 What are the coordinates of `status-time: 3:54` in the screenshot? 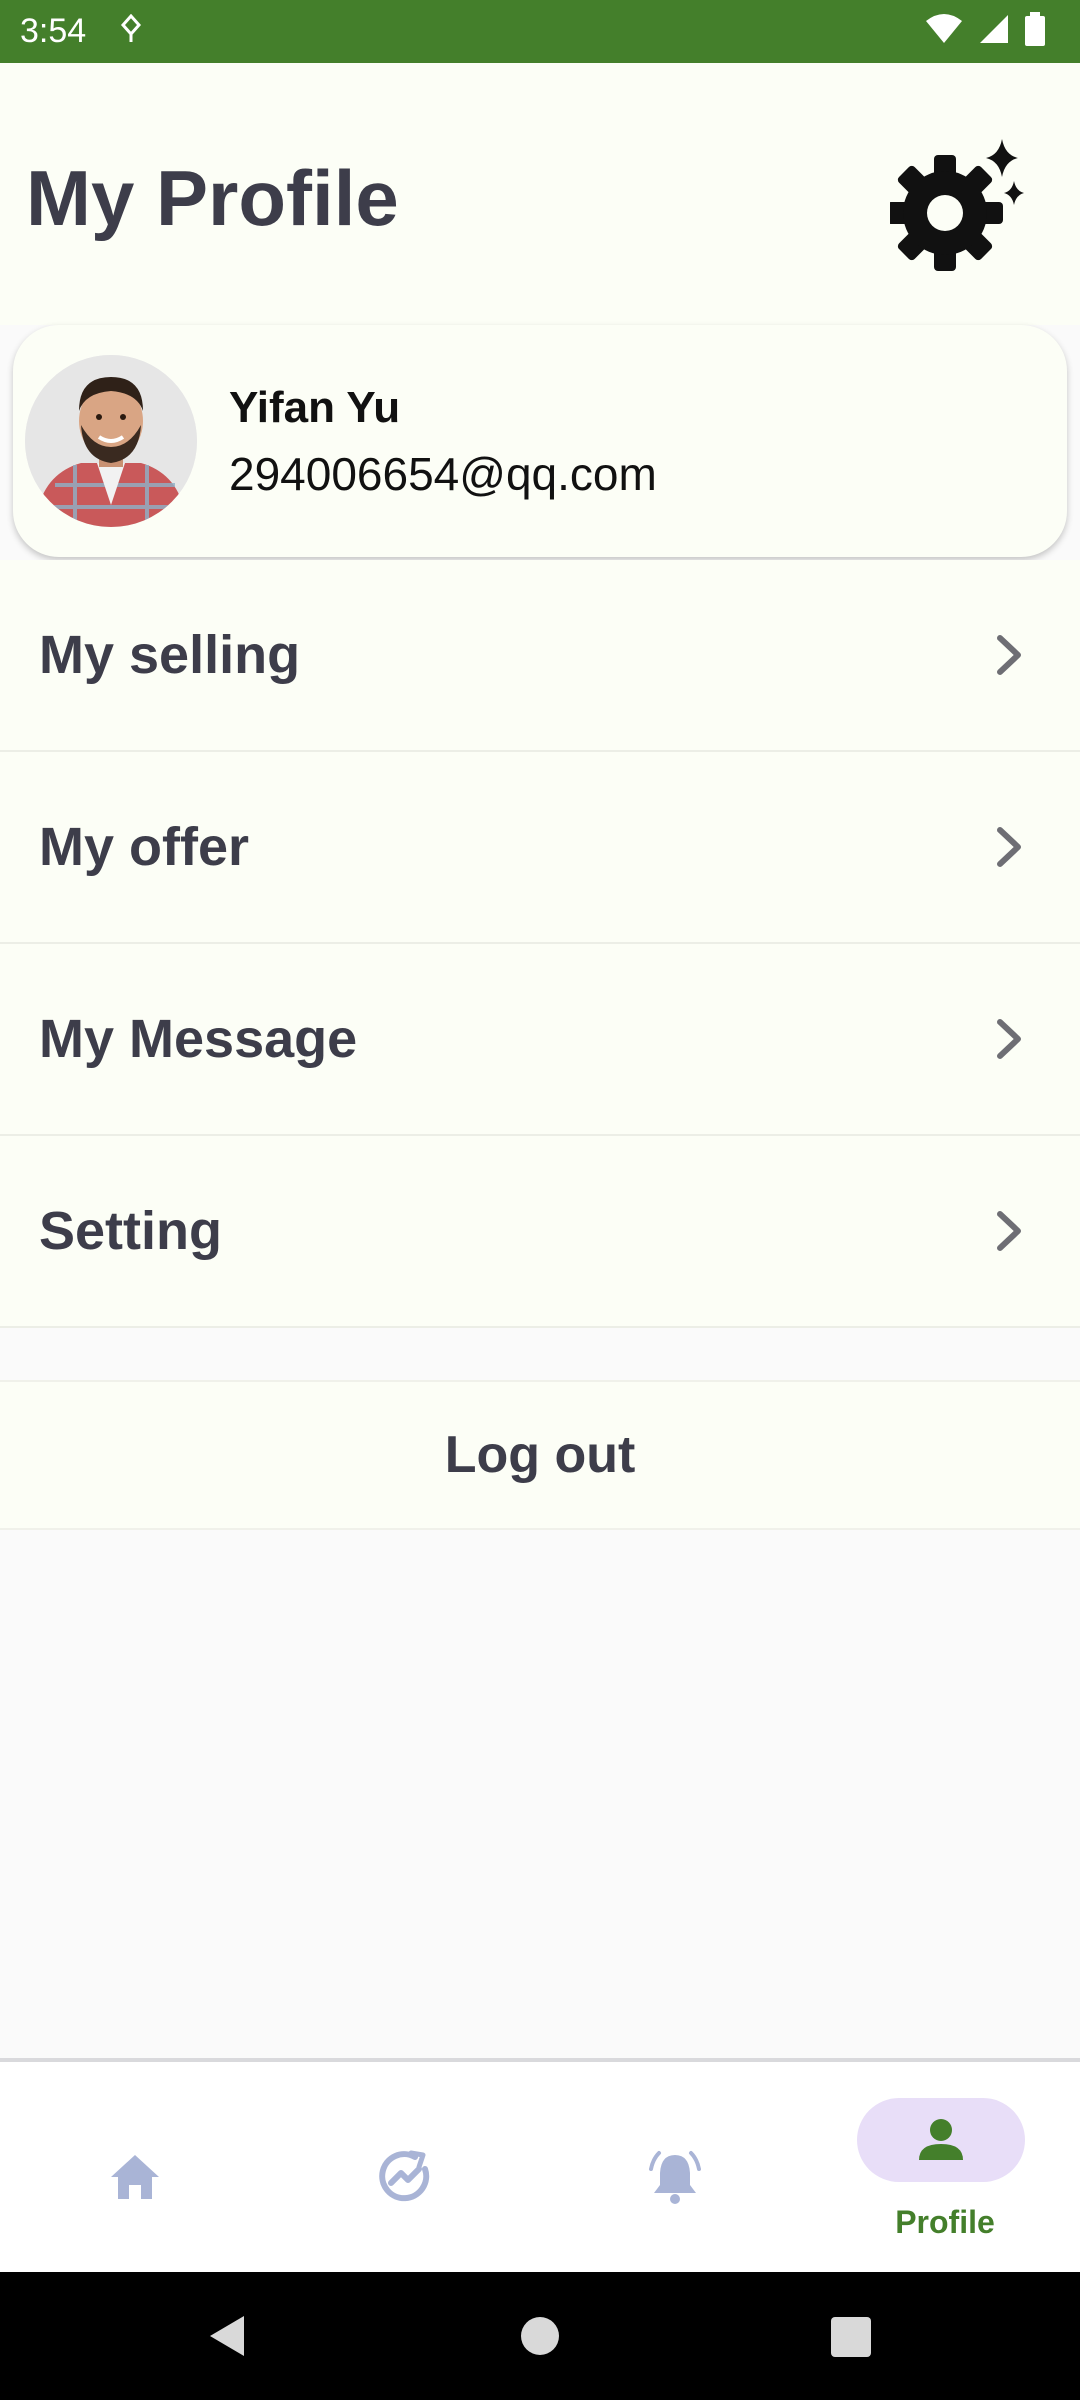 It's located at (53, 31).